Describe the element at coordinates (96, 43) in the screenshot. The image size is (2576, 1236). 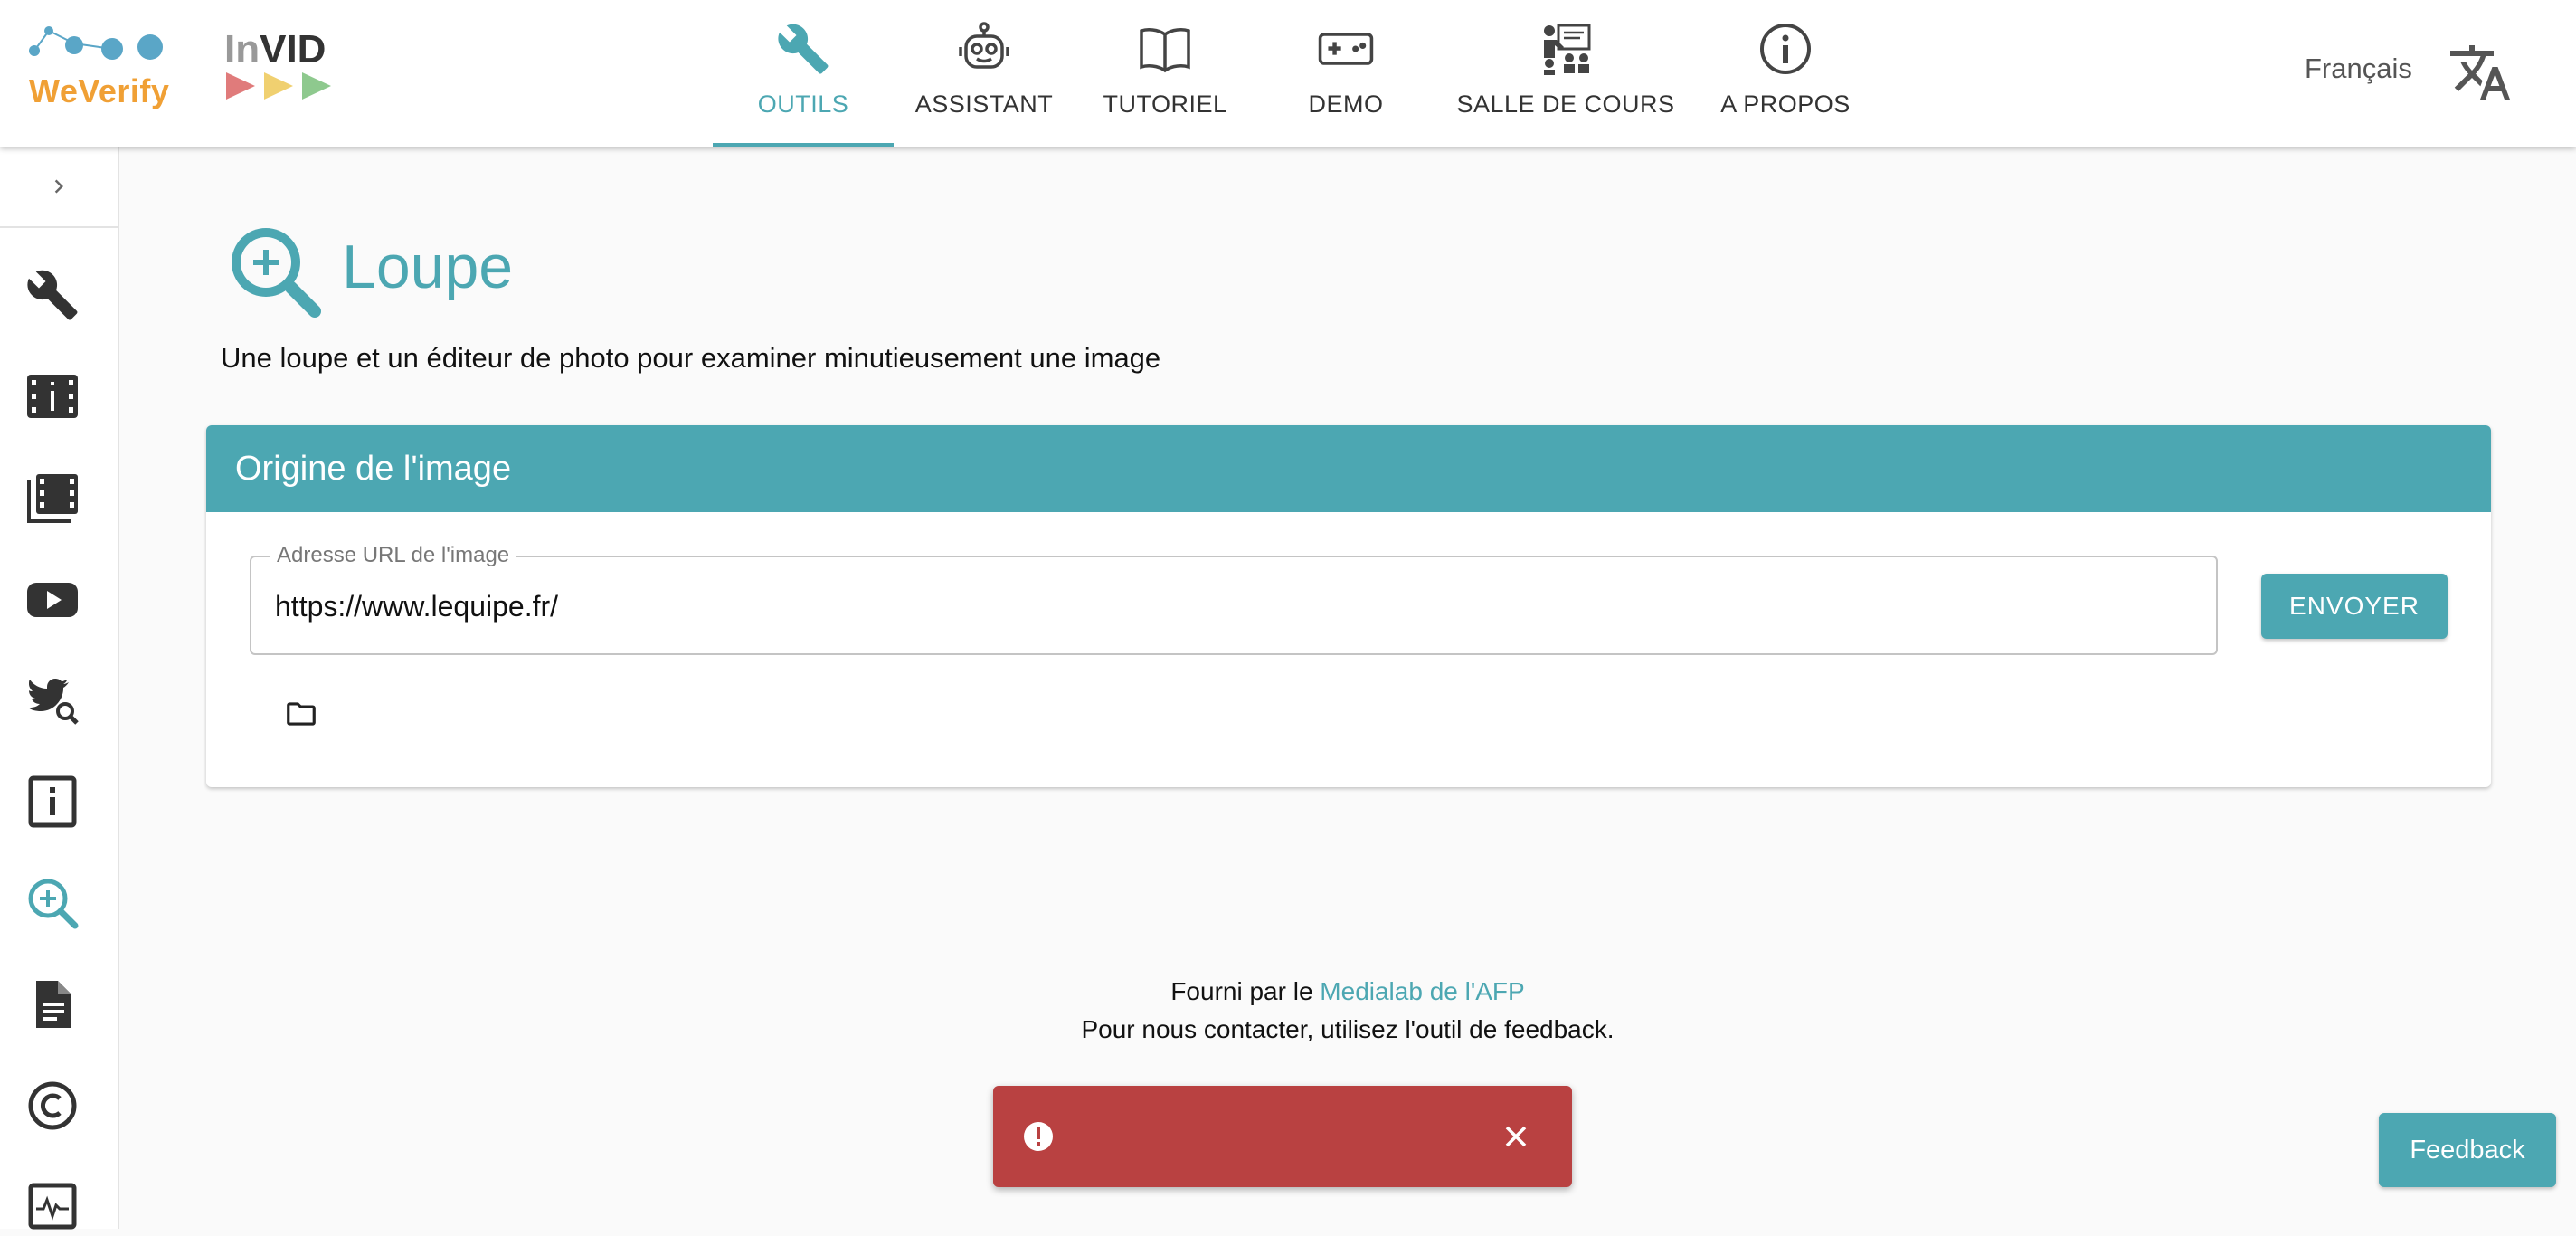
I see `weverify-logo-mark` at that location.